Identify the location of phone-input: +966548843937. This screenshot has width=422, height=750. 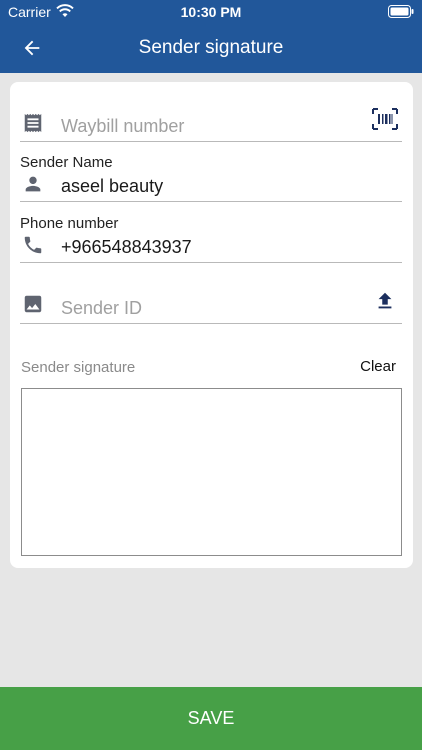
(126, 247).